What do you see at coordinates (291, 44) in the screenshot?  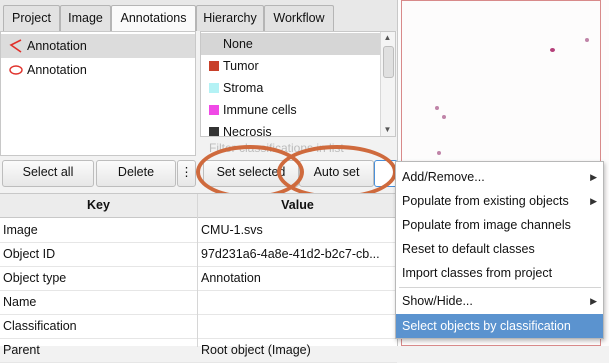 I see `class-item-none: None` at bounding box center [291, 44].